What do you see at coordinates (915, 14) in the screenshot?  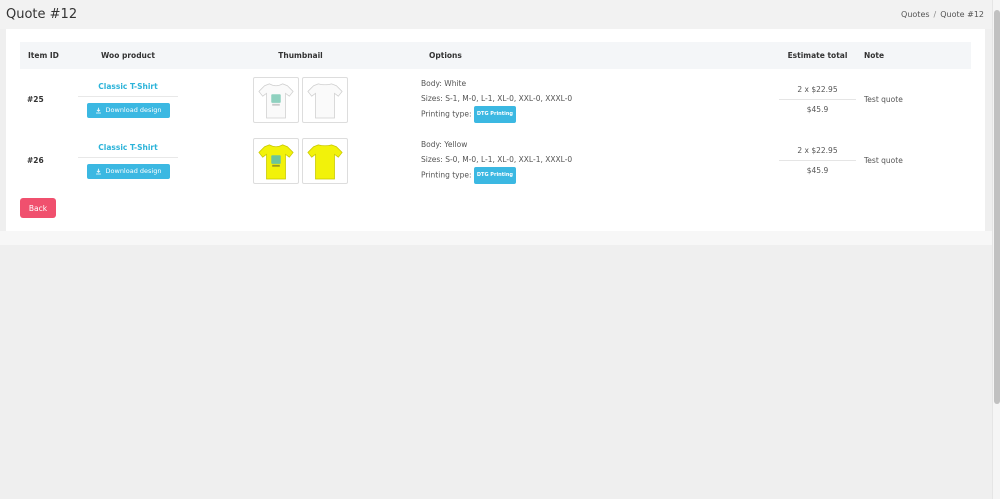 I see `breadcrumb-quotes-link: Quotes` at bounding box center [915, 14].